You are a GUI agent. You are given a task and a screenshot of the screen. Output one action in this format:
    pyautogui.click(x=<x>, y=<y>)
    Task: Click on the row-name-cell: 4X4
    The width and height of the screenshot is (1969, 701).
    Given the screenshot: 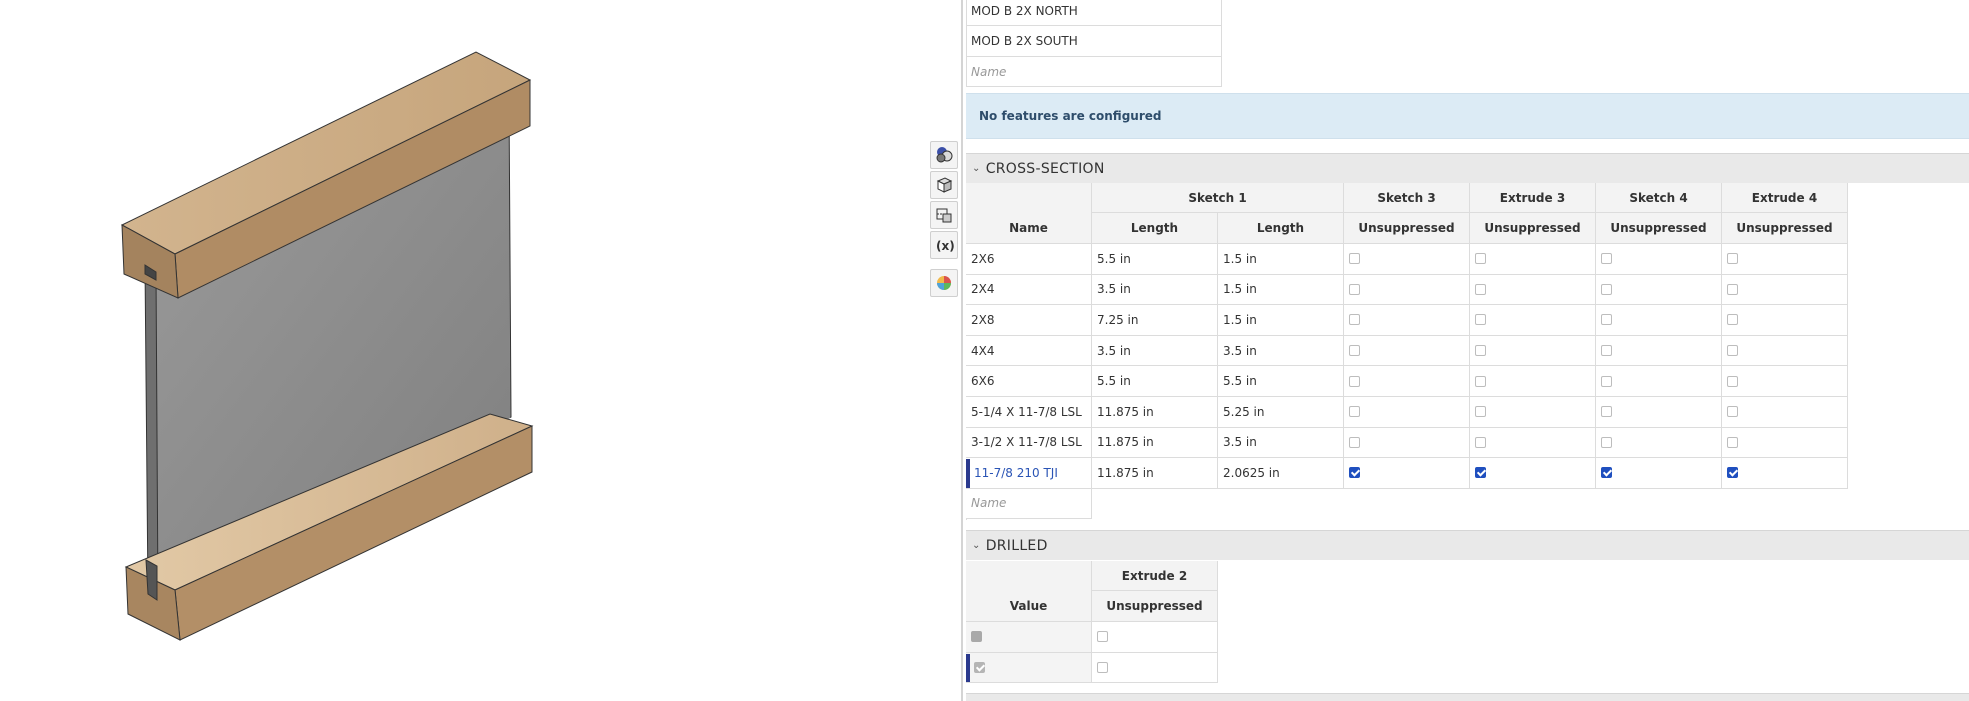 What is the action you would take?
    pyautogui.click(x=1029, y=351)
    